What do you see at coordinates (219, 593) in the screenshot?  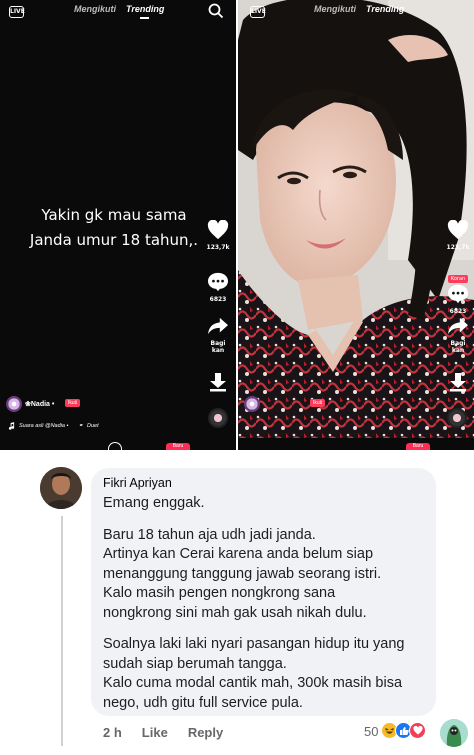 I see `comment-line: Kalo masih pengen nongkrong sana` at bounding box center [219, 593].